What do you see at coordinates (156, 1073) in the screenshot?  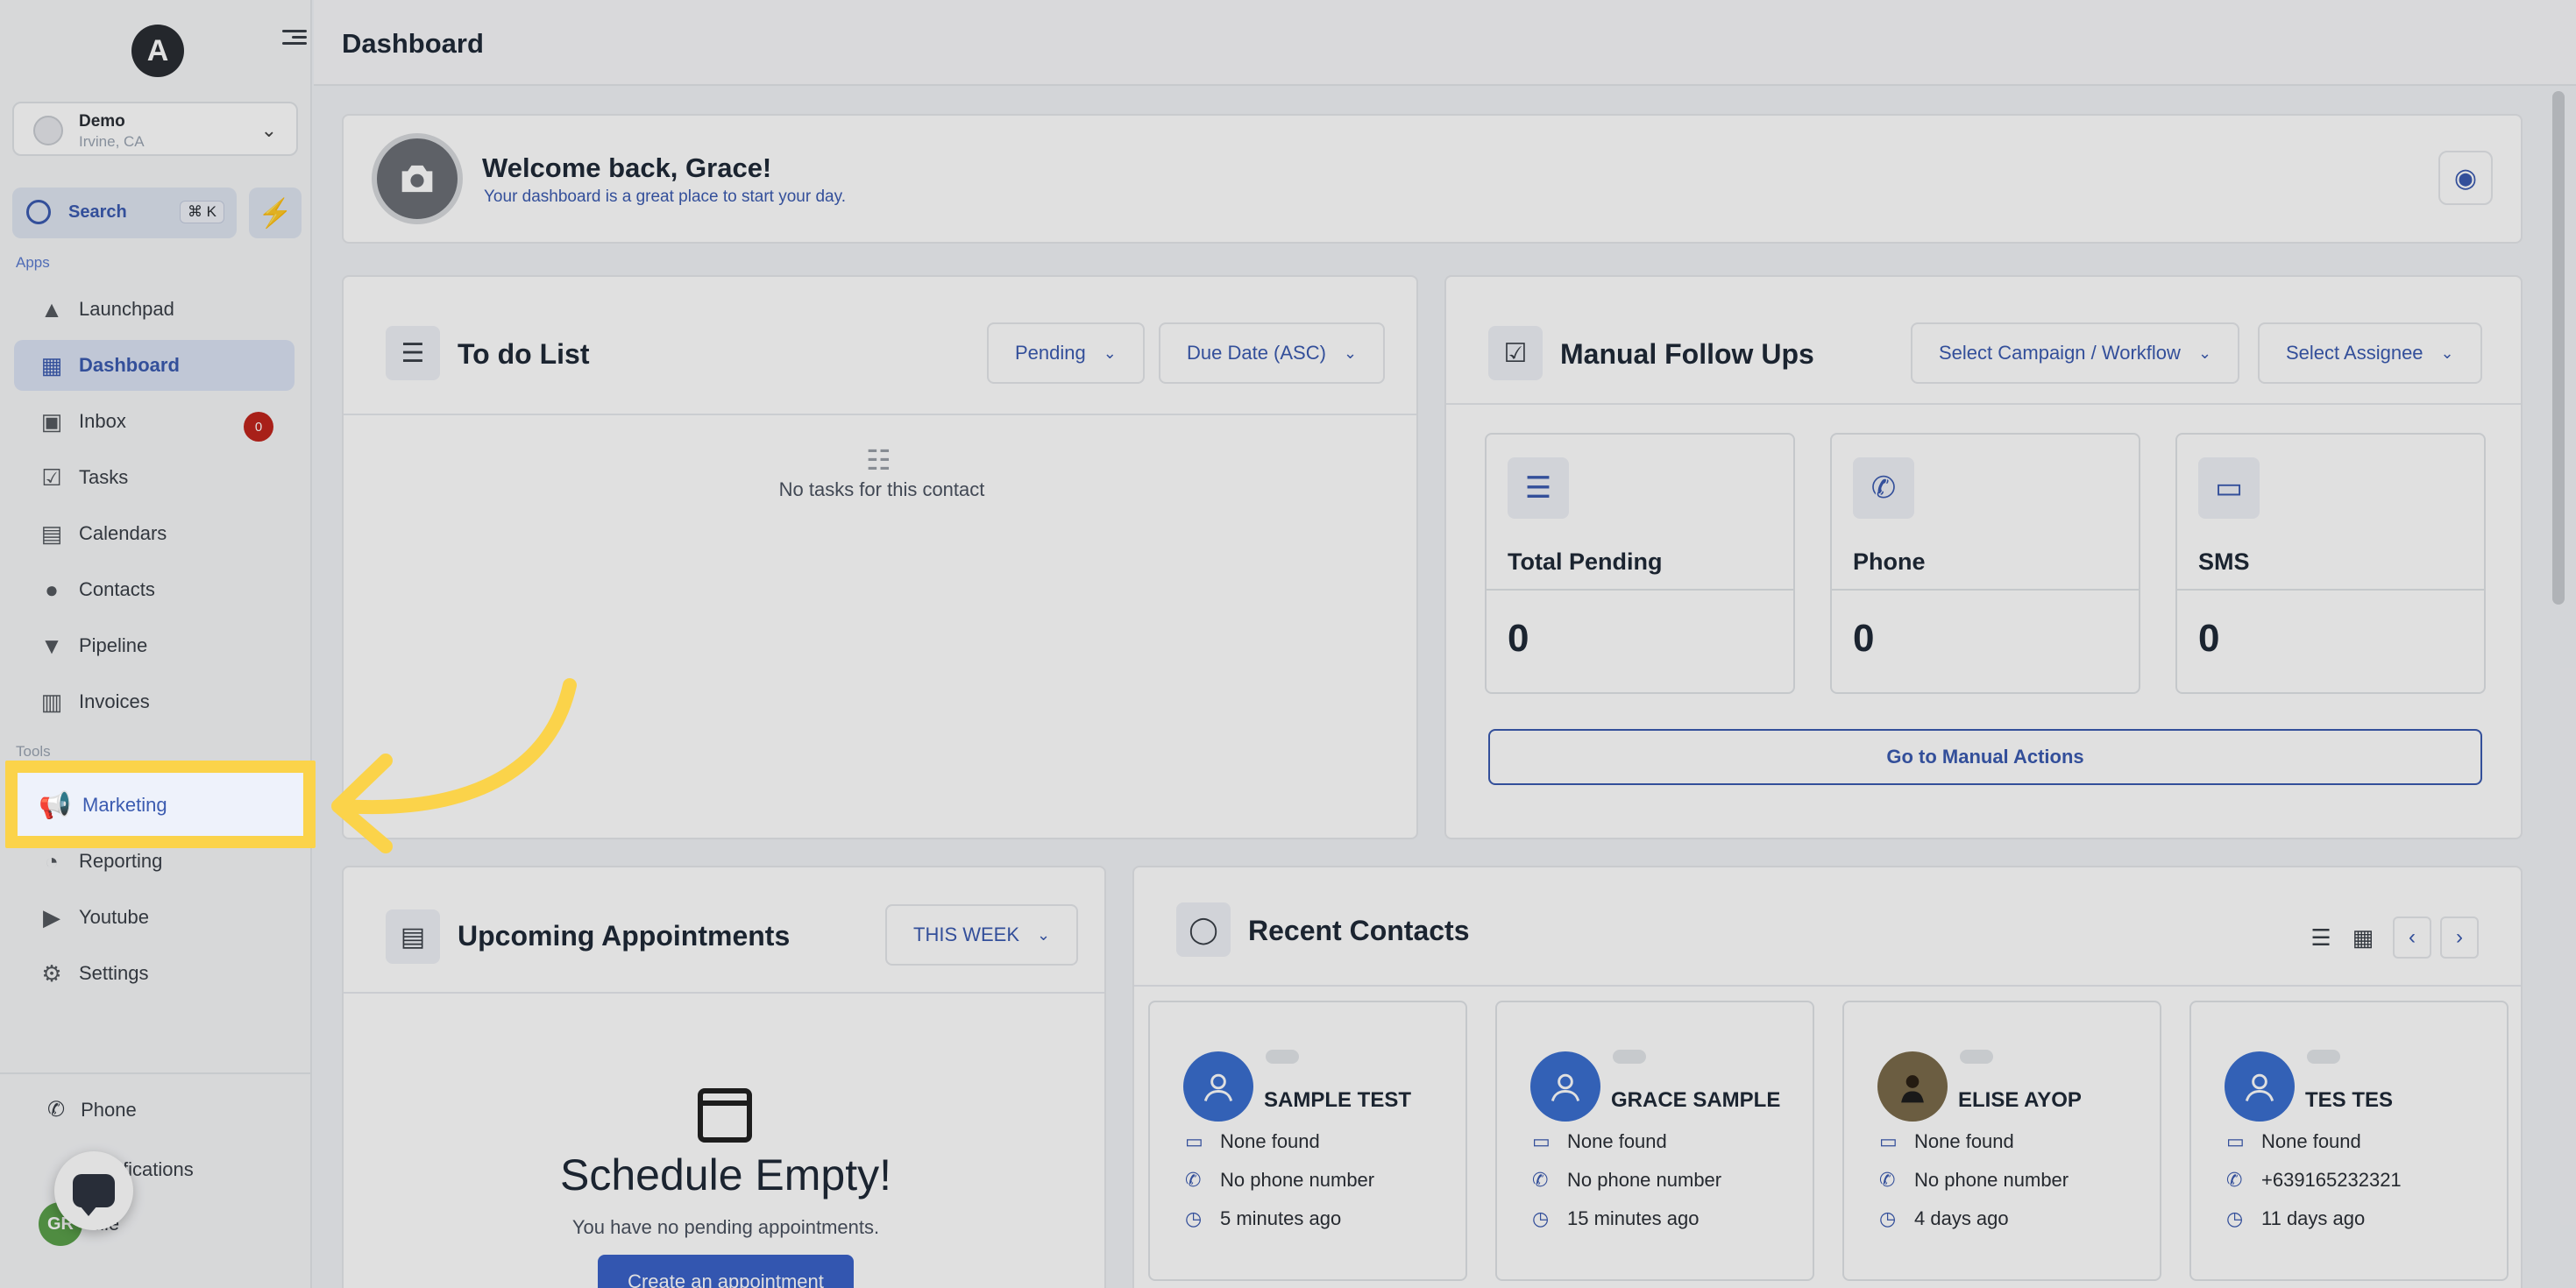 I see `sidebar-divider` at bounding box center [156, 1073].